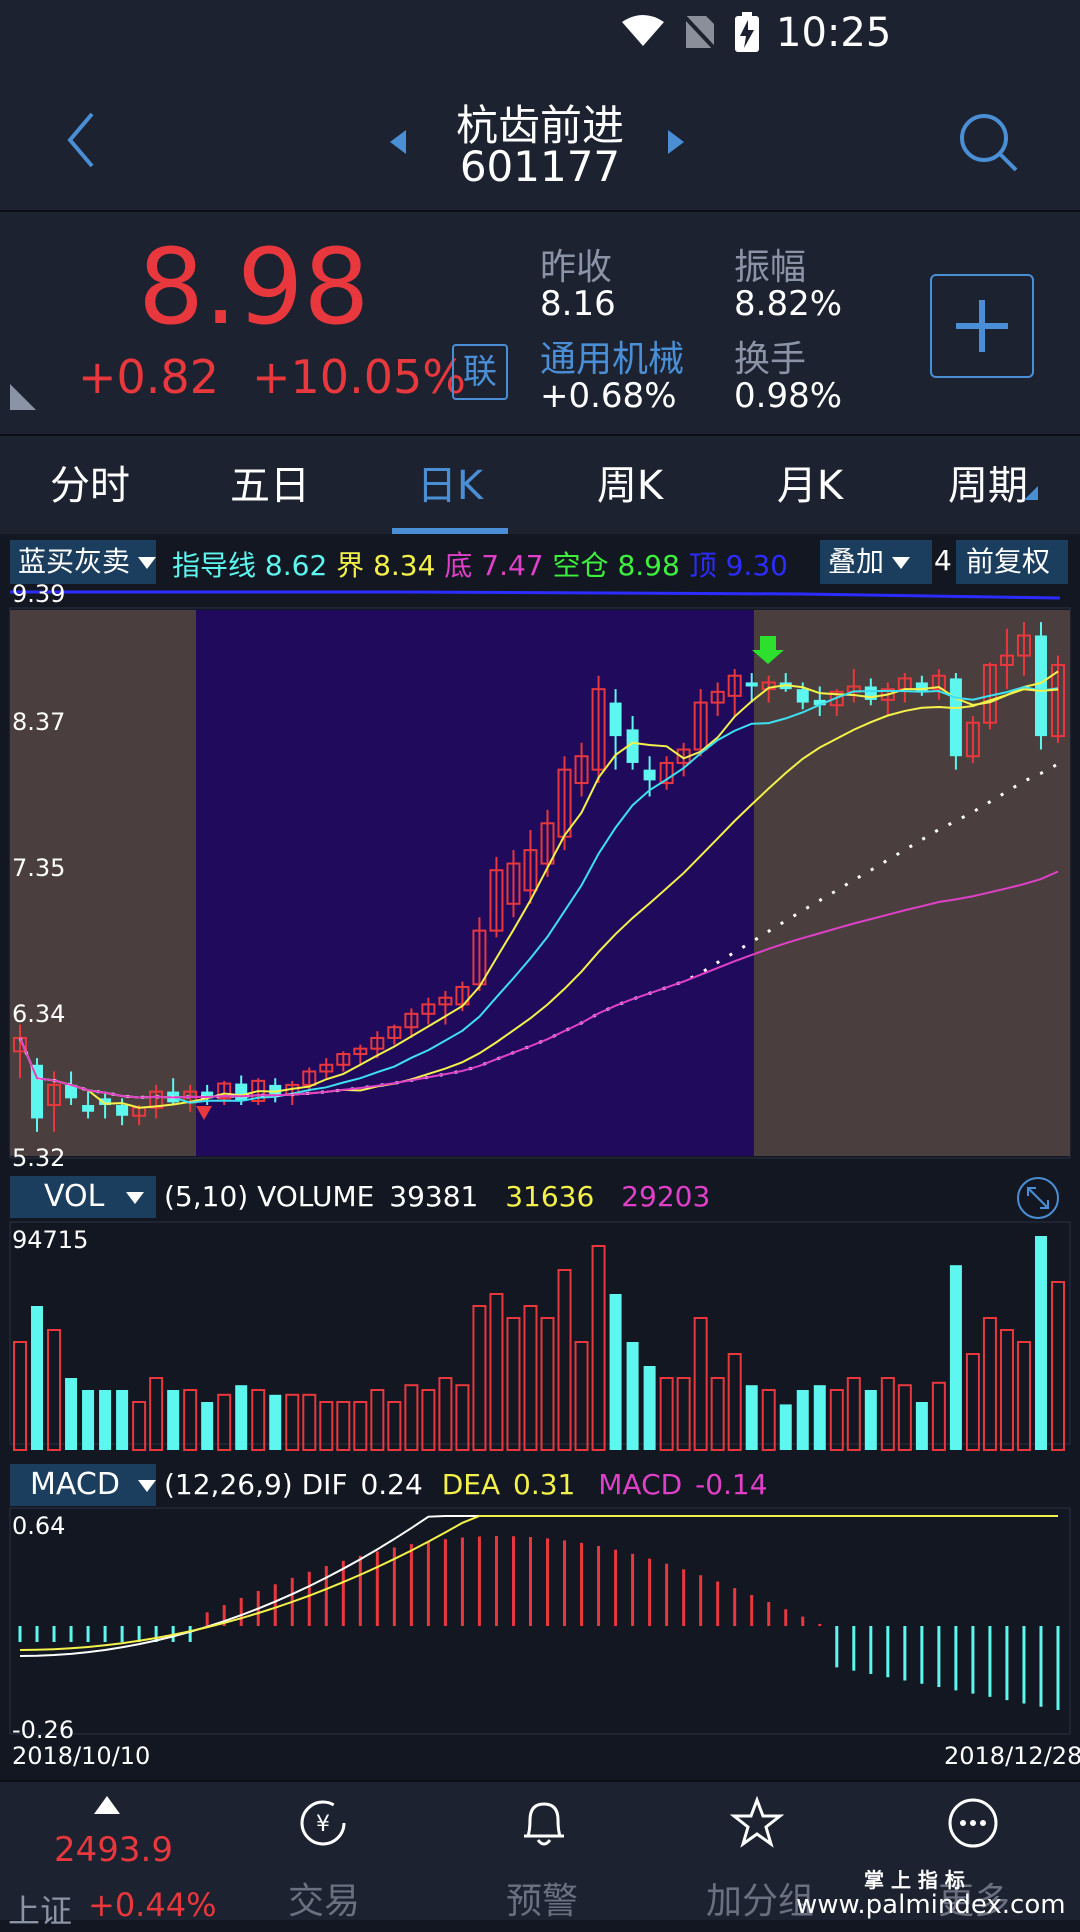 The height and width of the screenshot is (1932, 1080). Describe the element at coordinates (702, 565) in the screenshot. I see `ding-label: 顶` at that location.